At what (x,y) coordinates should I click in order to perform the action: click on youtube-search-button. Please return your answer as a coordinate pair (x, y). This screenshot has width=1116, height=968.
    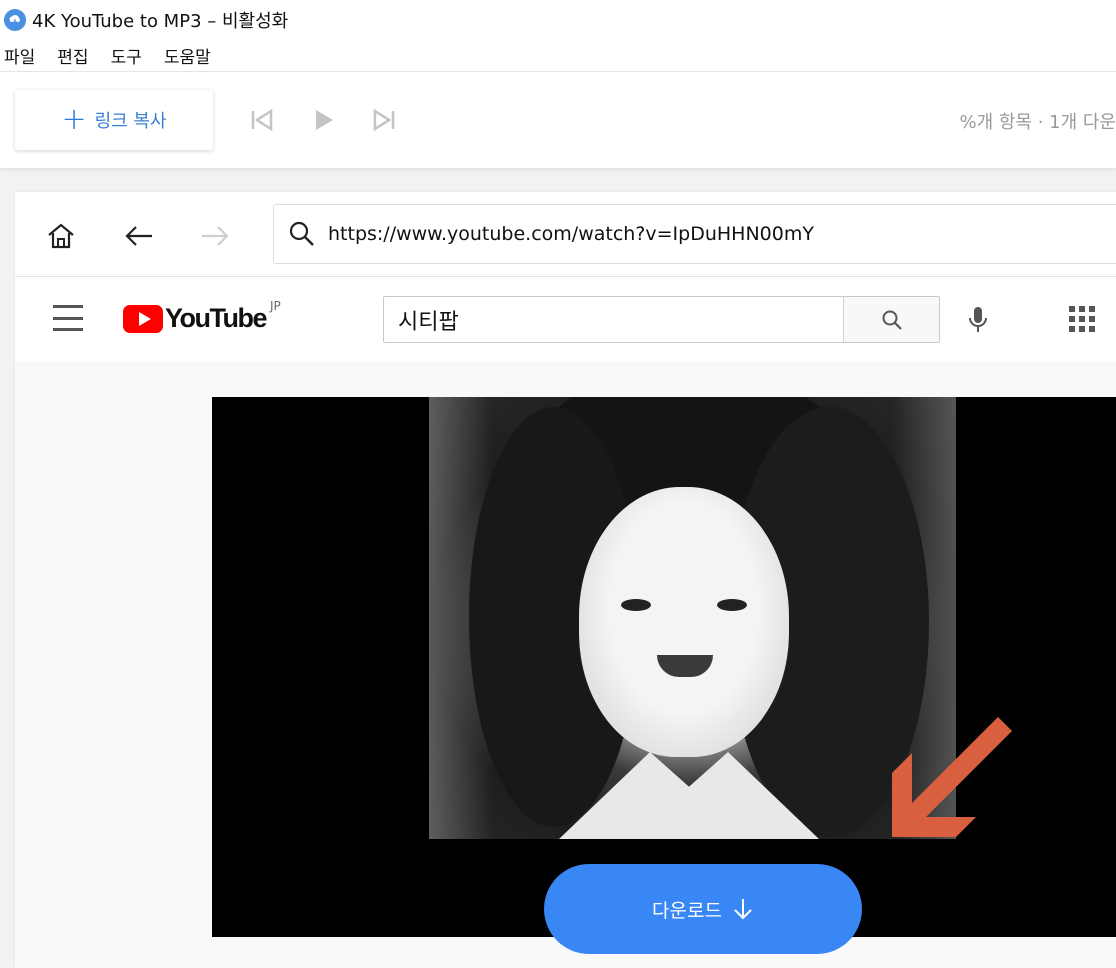
    Looking at the image, I should click on (891, 319).